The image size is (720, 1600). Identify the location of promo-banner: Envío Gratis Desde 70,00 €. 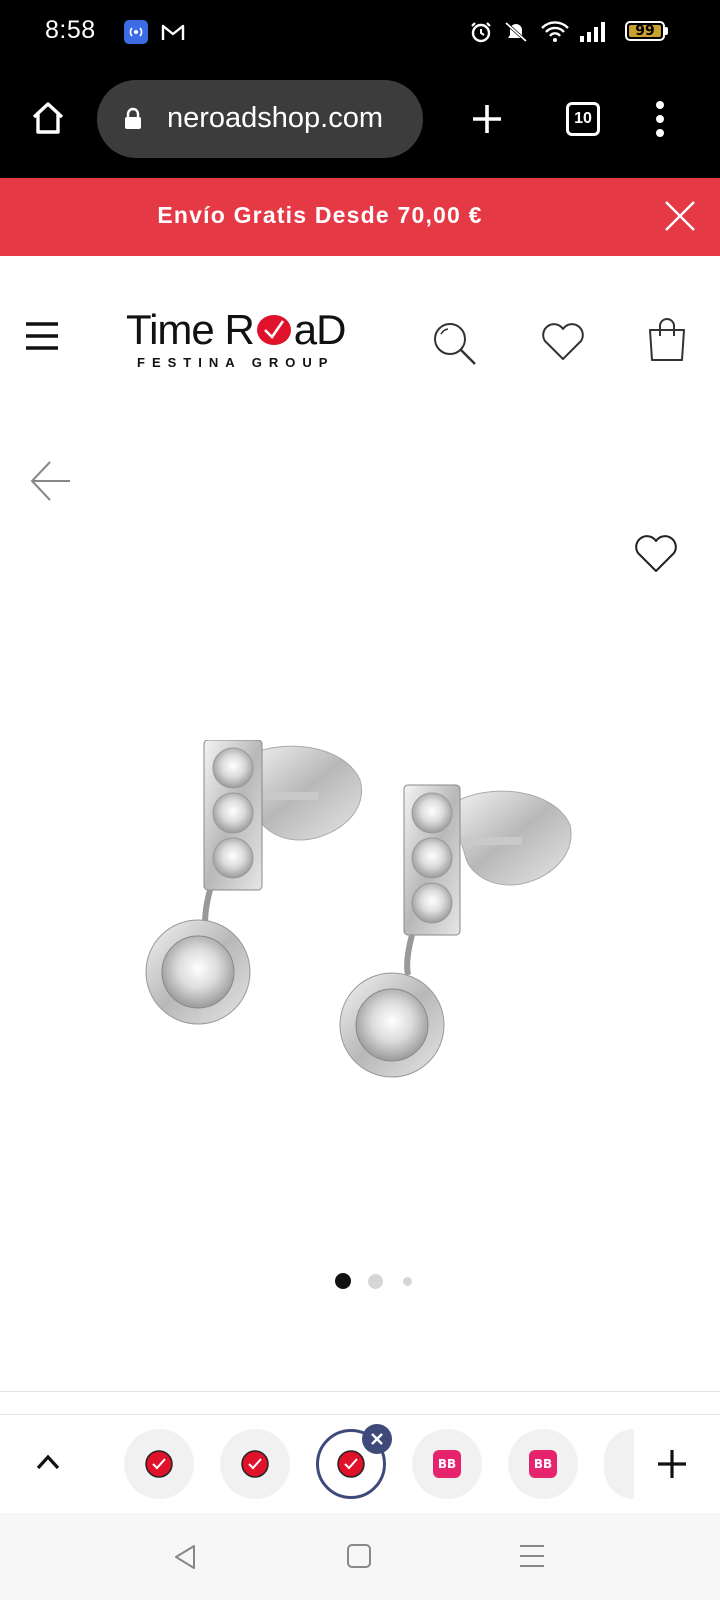
(360, 217).